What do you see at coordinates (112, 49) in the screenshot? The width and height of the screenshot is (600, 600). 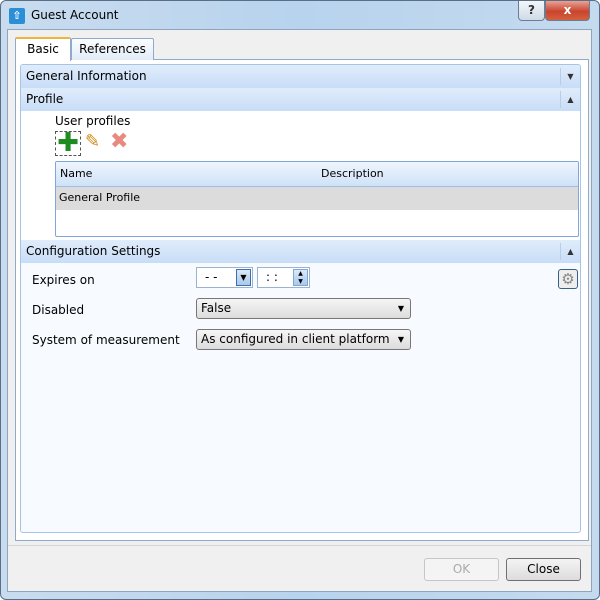 I see `tab-references: References` at bounding box center [112, 49].